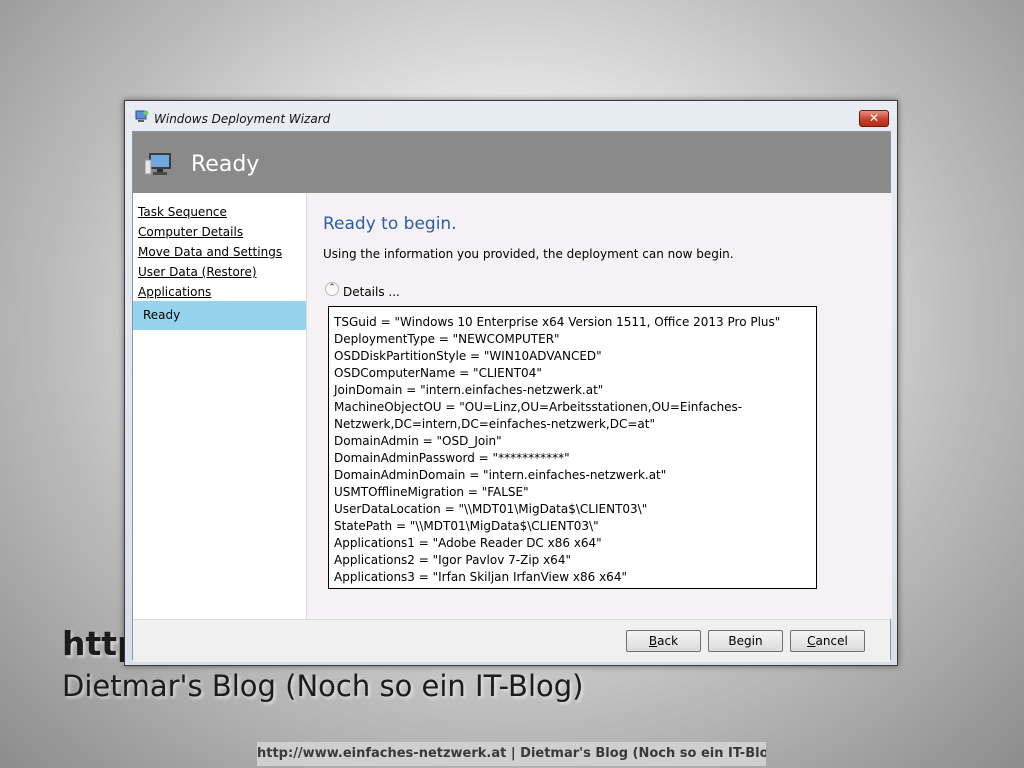 This screenshot has width=1024, height=768. What do you see at coordinates (511, 116) in the screenshot?
I see `title-bar: Windows Deployment Wizard ✕` at bounding box center [511, 116].